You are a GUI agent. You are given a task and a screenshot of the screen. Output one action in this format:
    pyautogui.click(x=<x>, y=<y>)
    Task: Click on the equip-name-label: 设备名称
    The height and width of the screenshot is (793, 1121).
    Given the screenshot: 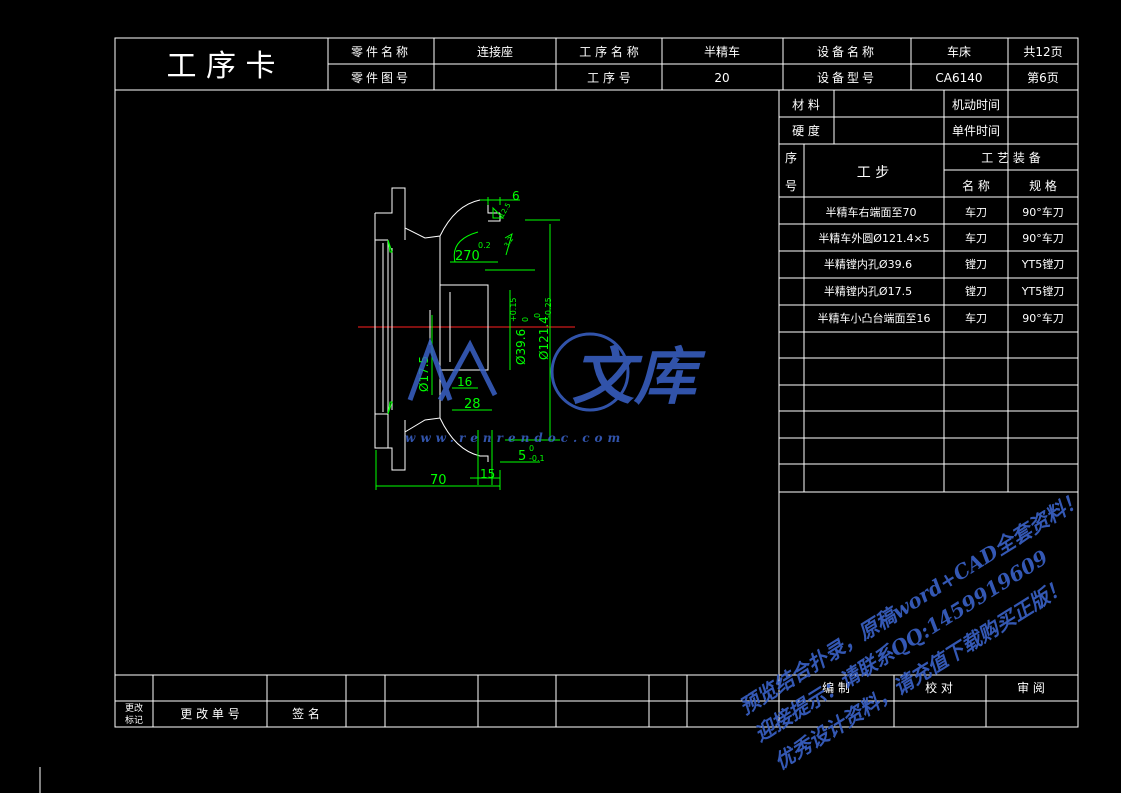 What is the action you would take?
    pyautogui.click(x=847, y=51)
    